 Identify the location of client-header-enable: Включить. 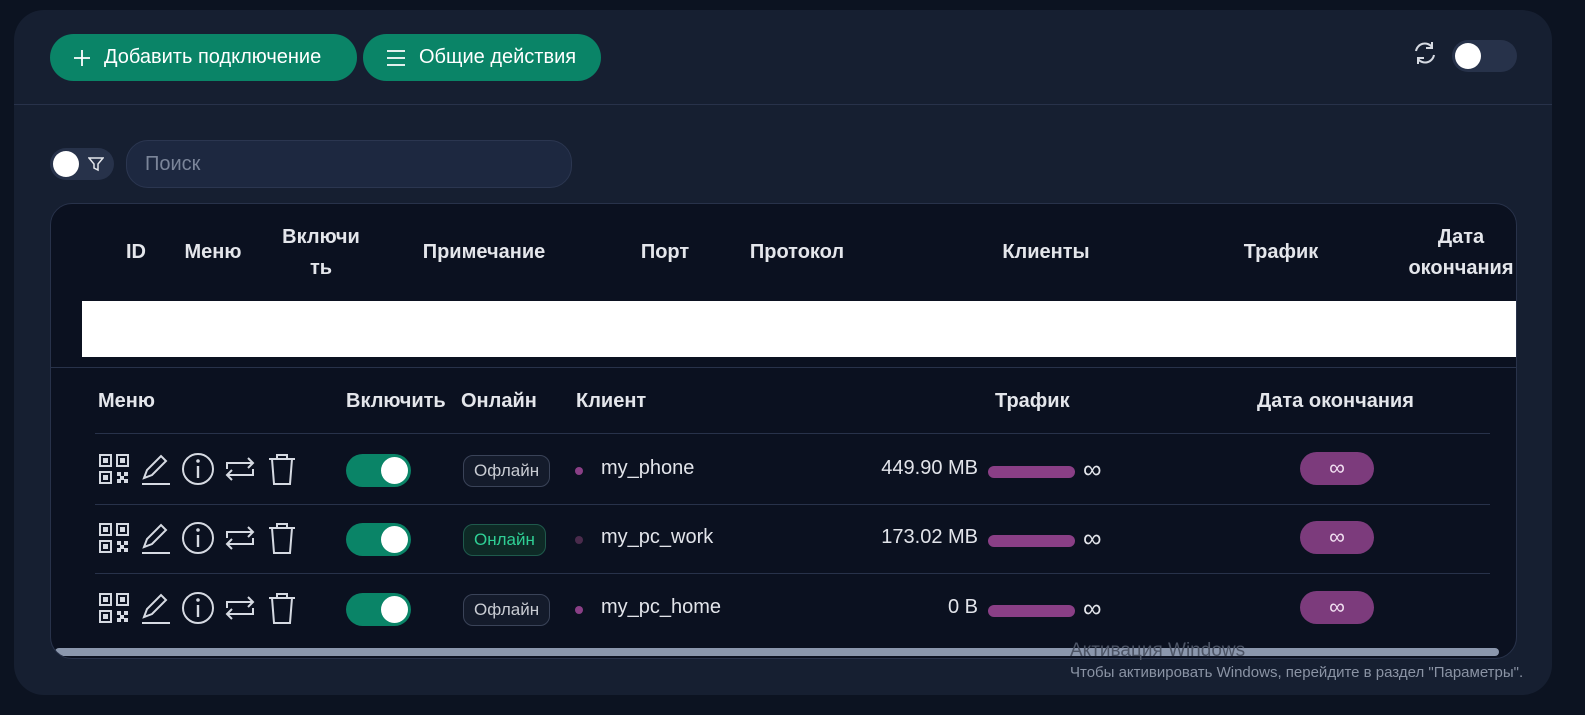
(396, 401).